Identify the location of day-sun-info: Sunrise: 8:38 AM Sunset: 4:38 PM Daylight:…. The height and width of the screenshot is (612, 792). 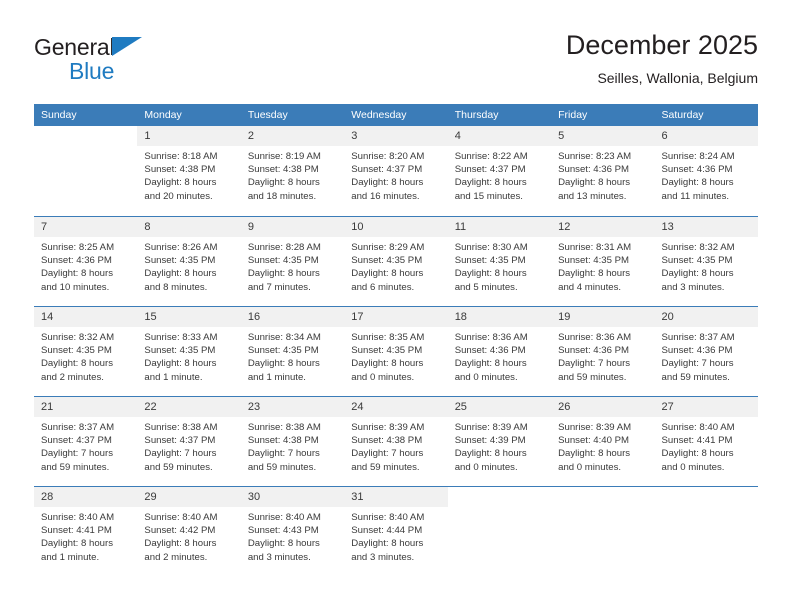
(292, 445).